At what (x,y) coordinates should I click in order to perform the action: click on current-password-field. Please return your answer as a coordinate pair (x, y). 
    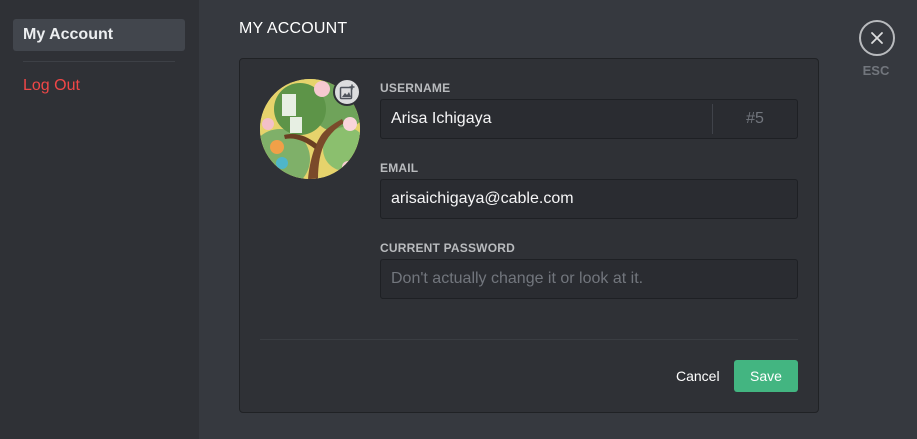
    Looking at the image, I should click on (589, 279).